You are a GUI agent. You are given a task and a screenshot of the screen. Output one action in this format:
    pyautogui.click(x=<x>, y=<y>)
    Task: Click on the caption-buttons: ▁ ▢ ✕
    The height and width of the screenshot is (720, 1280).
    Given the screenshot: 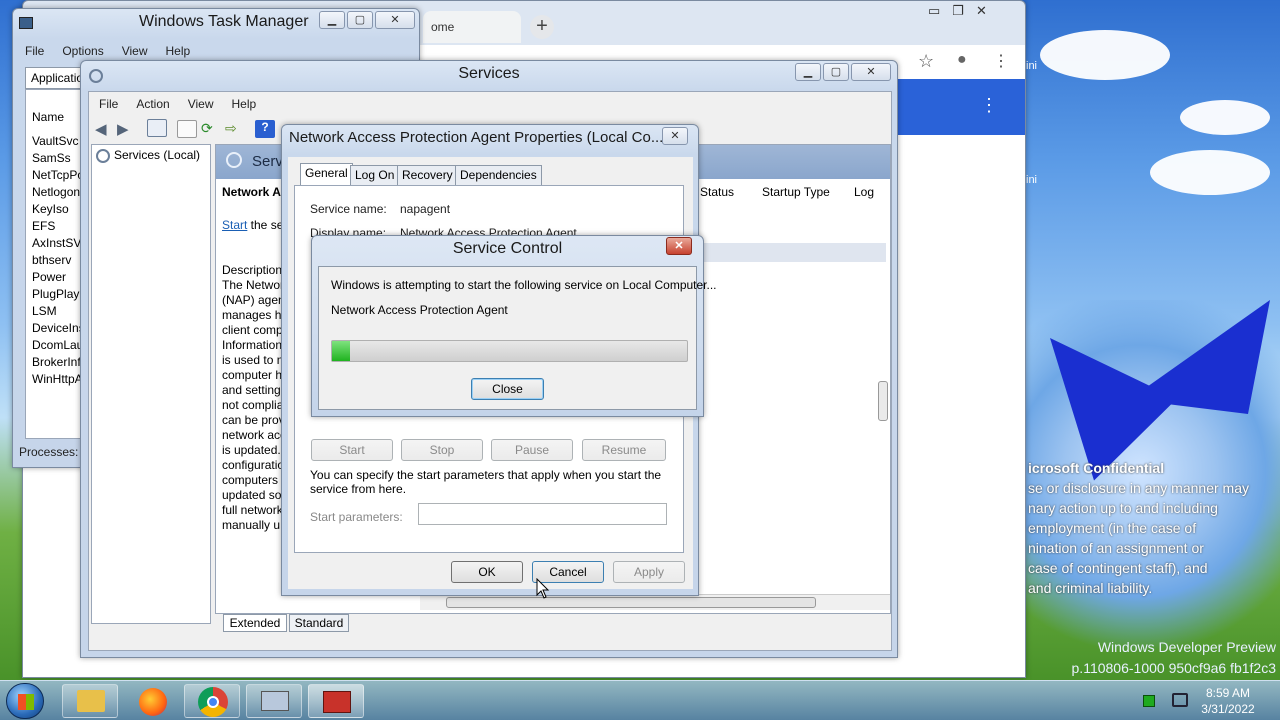 What is the action you would take?
    pyautogui.click(x=367, y=20)
    